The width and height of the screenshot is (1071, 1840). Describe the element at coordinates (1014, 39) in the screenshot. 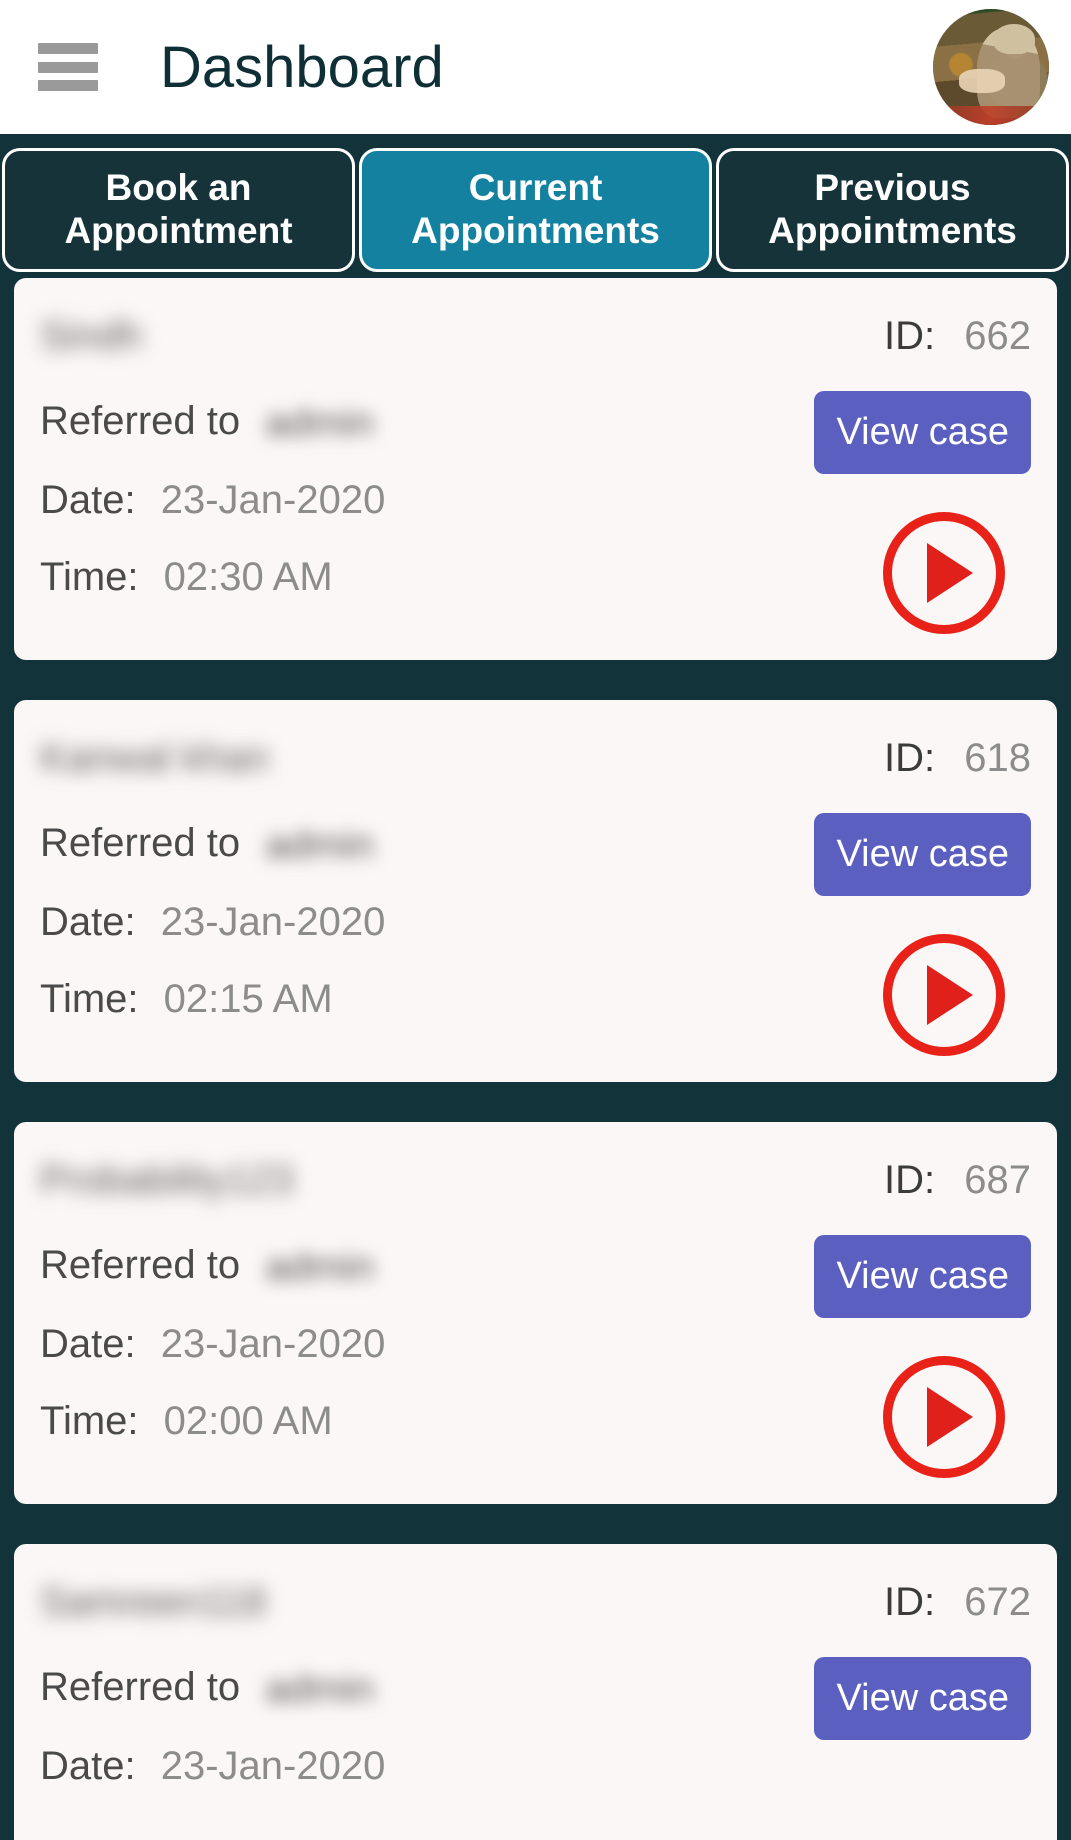

I see `avatar-hat` at that location.